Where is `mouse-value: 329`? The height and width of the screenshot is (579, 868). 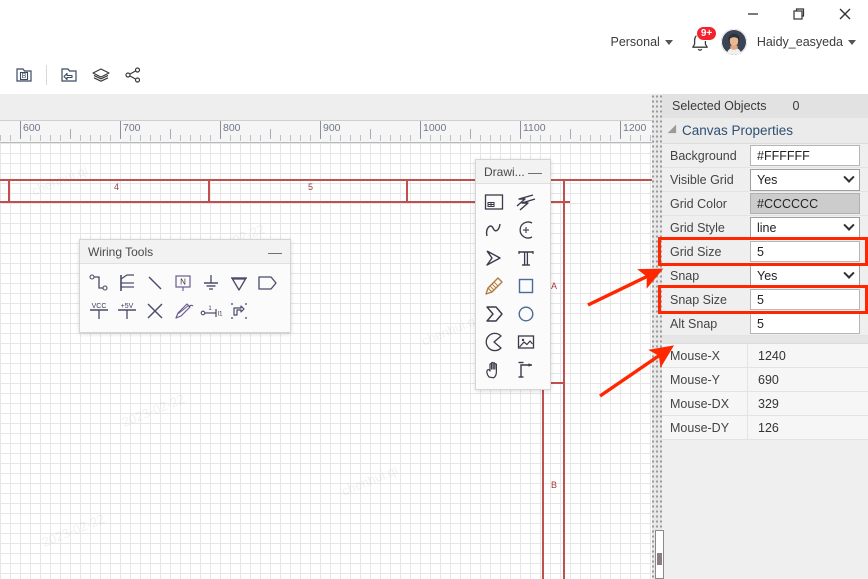
mouse-value: 329 is located at coordinates (768, 403).